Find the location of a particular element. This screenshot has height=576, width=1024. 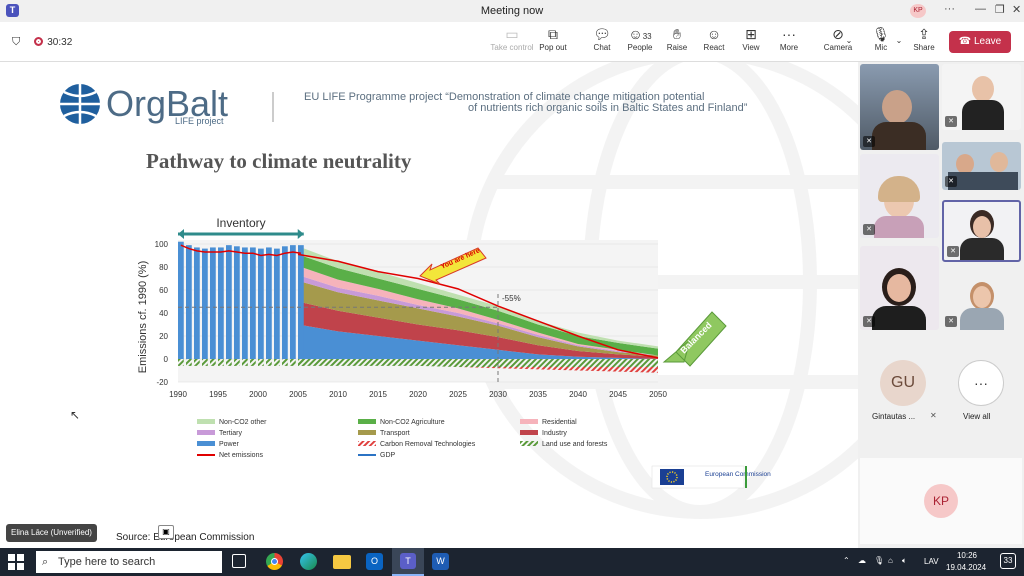

chrome-icon is located at coordinates (274, 561).